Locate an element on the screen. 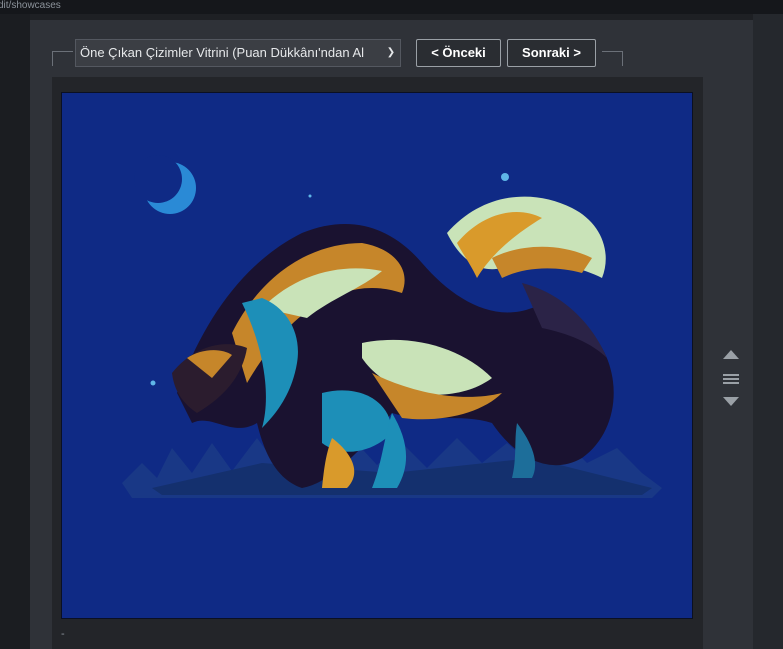 The image size is (783, 649). artwork-caption: - is located at coordinates (63, 634).